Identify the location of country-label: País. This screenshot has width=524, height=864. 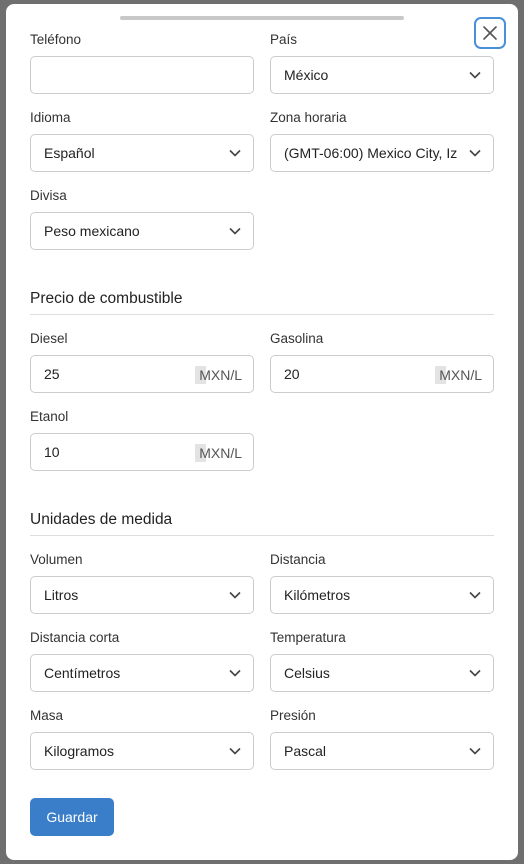
(284, 39).